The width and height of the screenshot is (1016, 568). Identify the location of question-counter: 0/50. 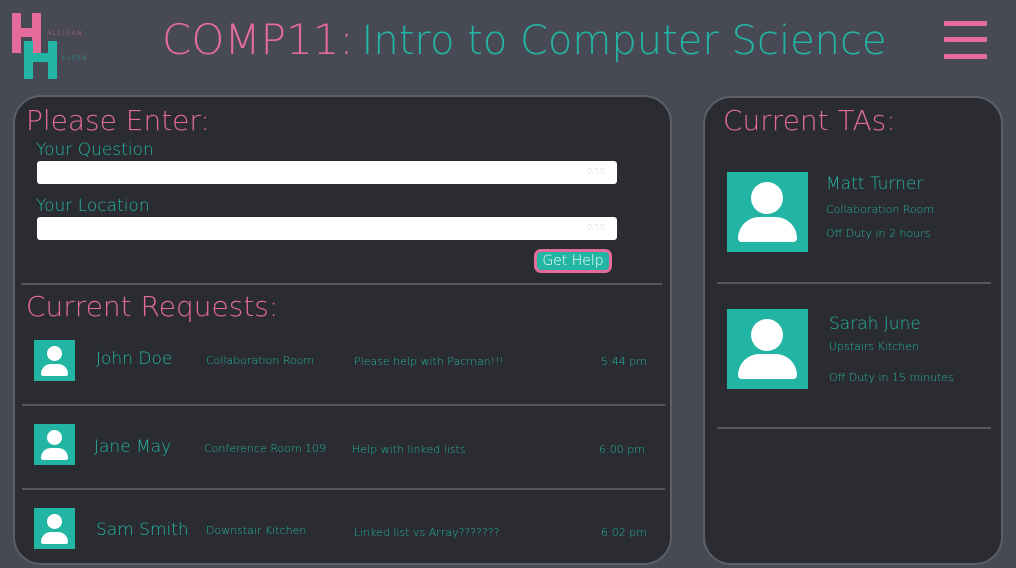
(596, 171).